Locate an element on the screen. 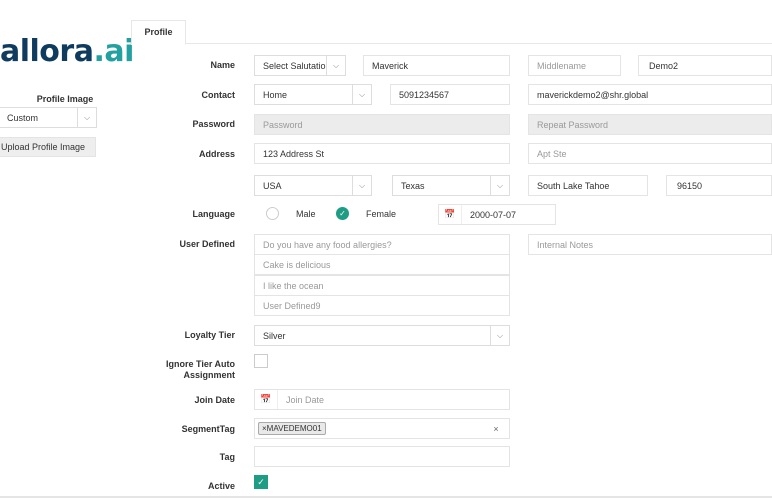 This screenshot has width=772, height=498. ignore-tier-label-line1: Ignore Tier Auto is located at coordinates (200, 364).